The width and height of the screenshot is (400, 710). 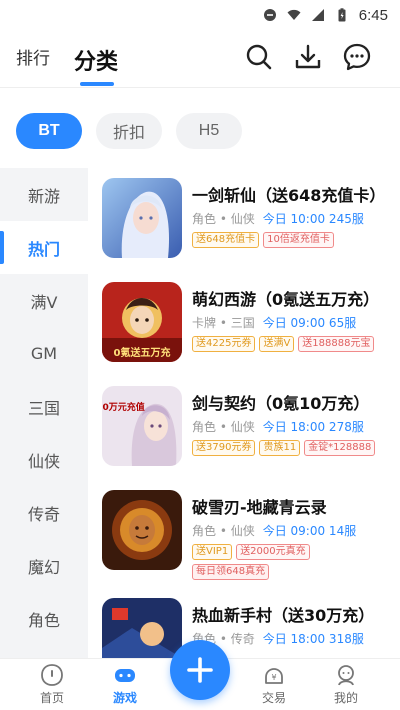 I want to click on game-meta: 卡牌 • 三国 今日 09:00 65服, so click(x=274, y=322).